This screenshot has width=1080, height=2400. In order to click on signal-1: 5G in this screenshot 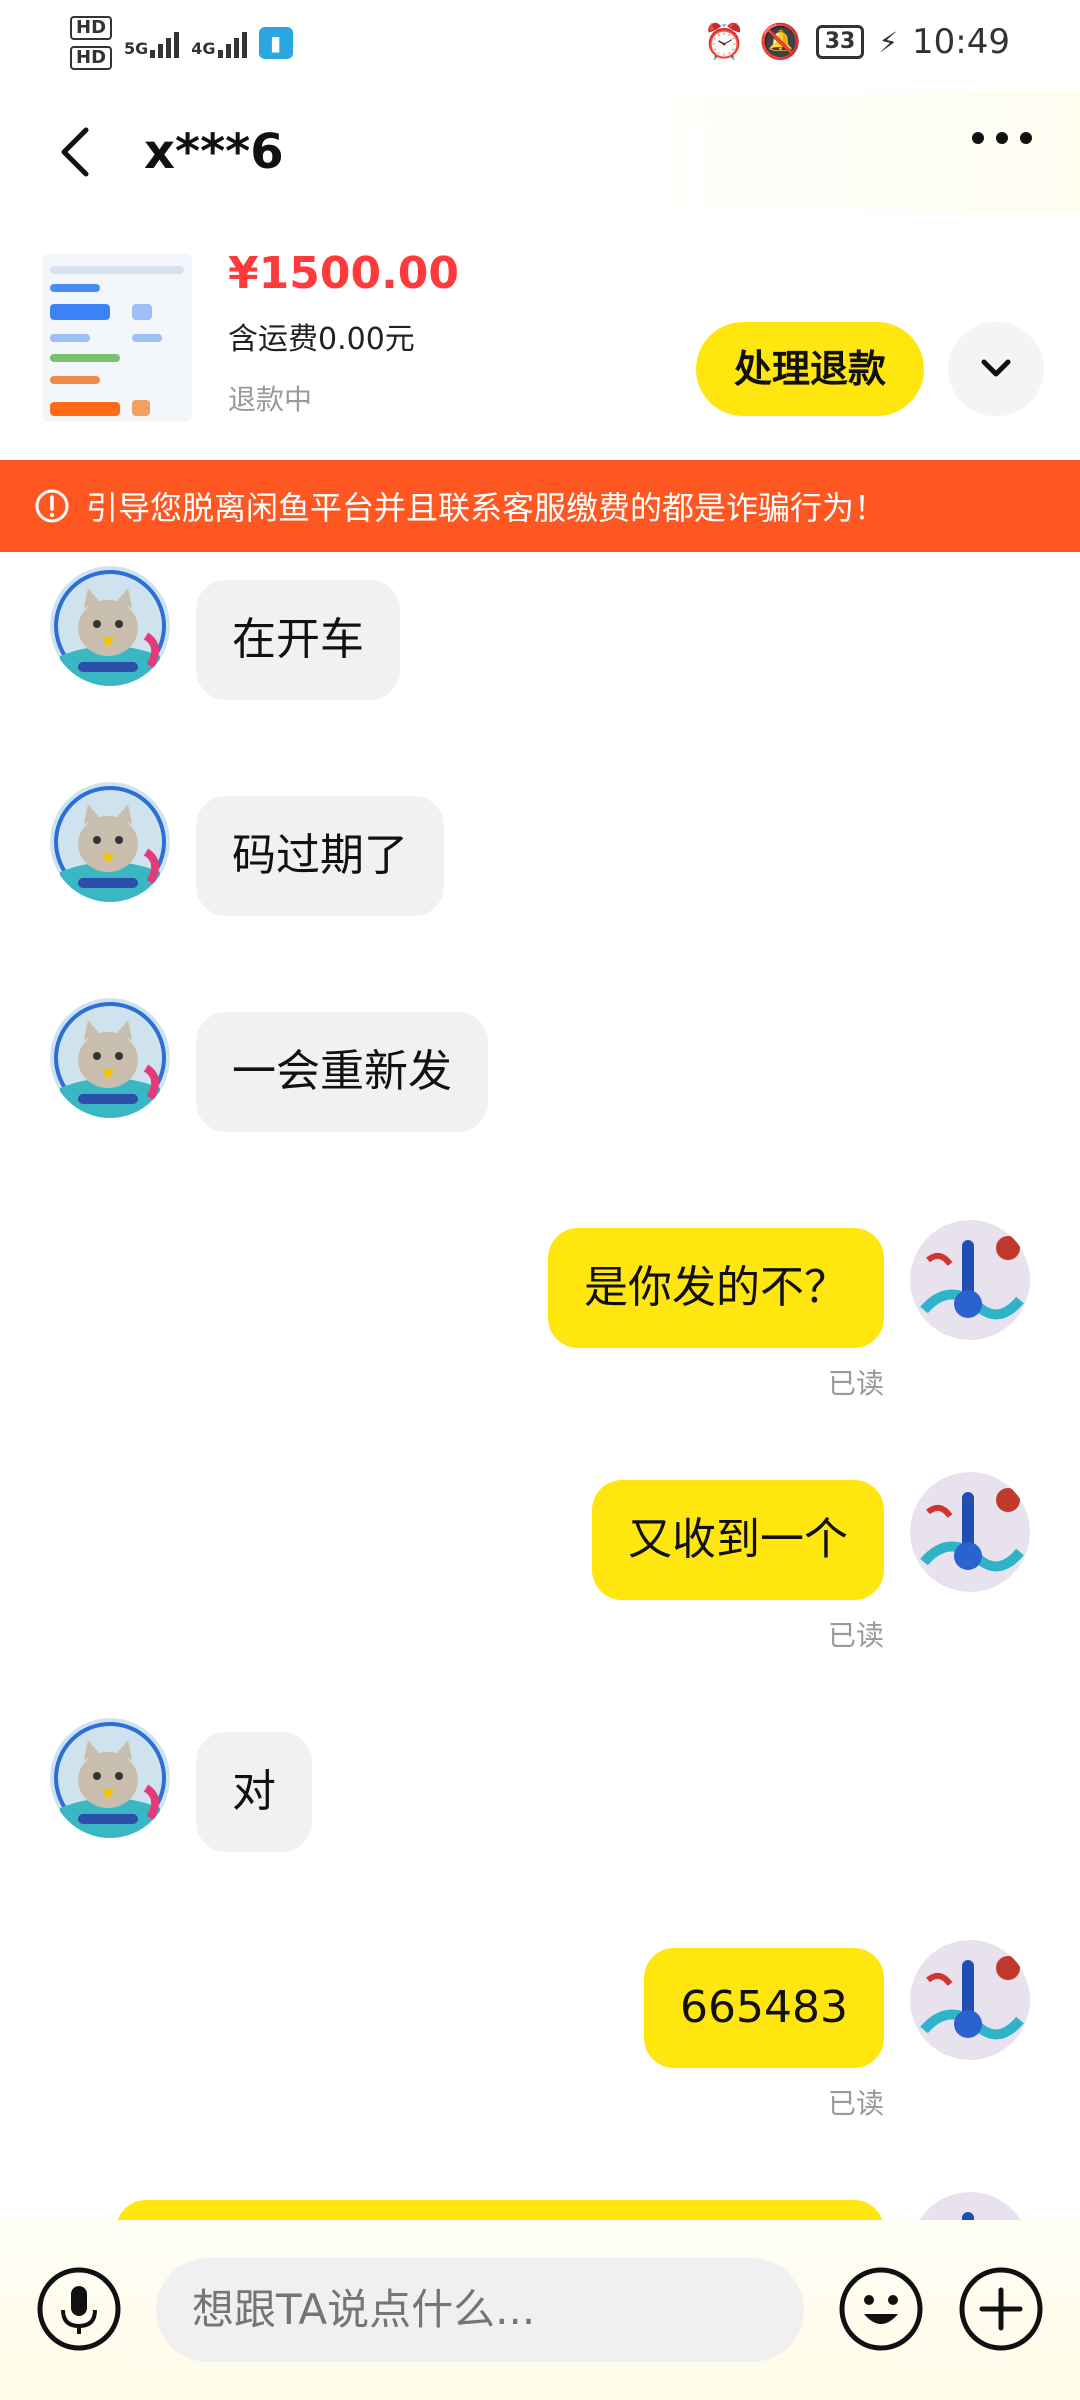, I will do `click(152, 43)`.